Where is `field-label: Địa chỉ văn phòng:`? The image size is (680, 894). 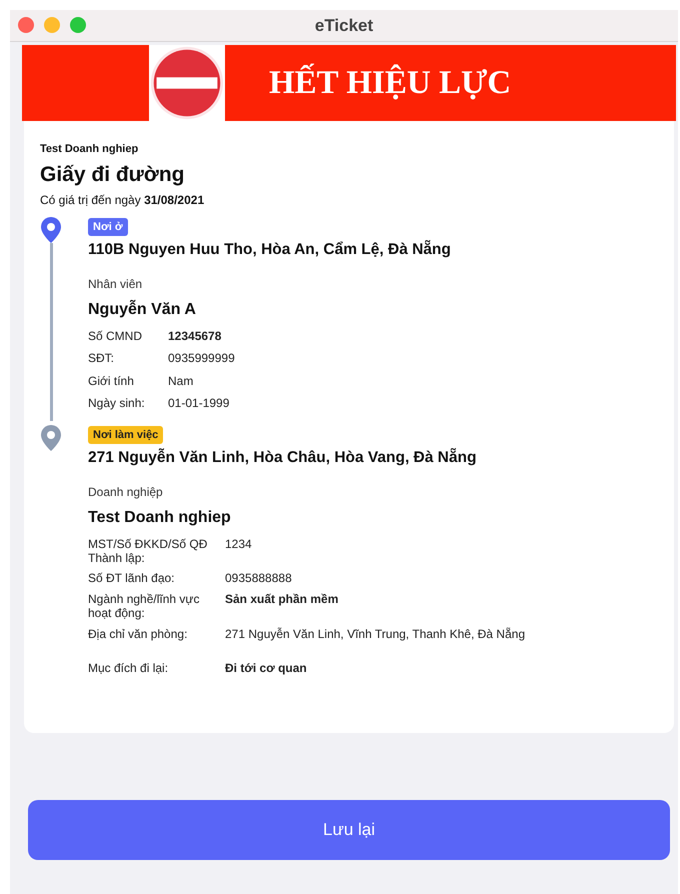 field-label: Địa chỉ văn phòng: is located at coordinates (138, 633).